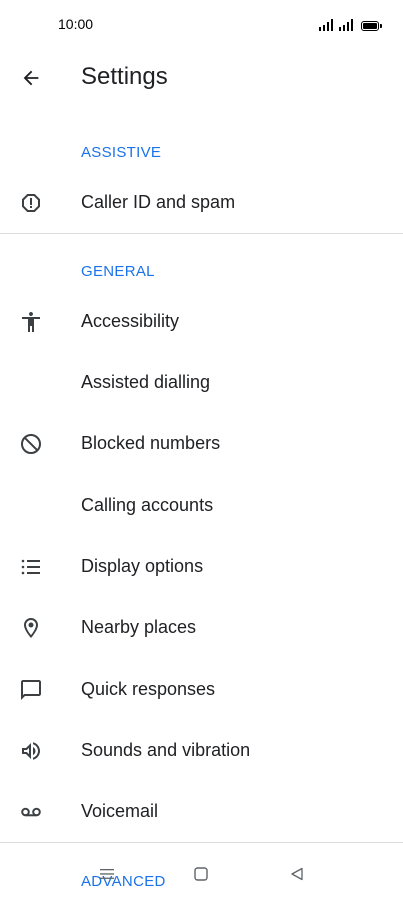 This screenshot has height=902, width=403. I want to click on volume-icon, so click(31, 751).